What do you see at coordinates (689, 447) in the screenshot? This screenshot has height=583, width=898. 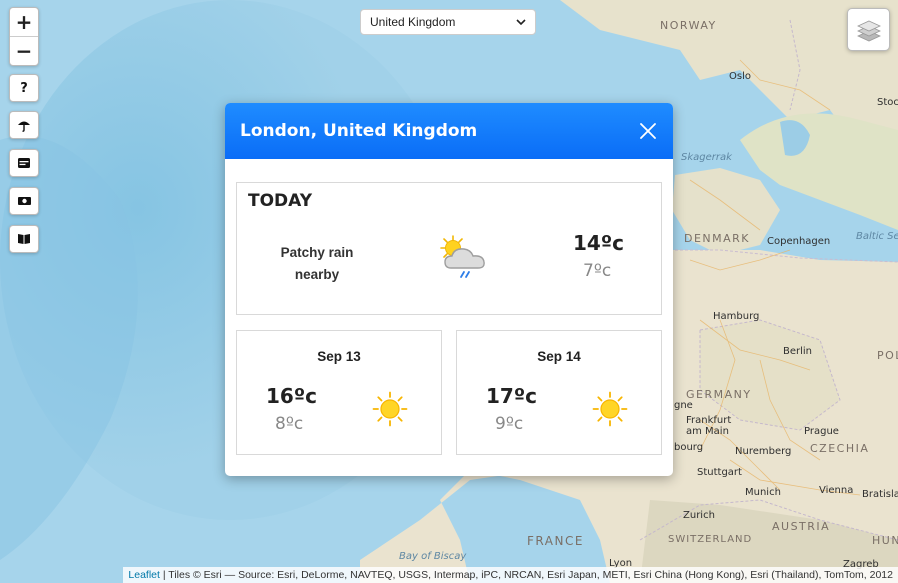 I see `map-label-ourg: bourg` at bounding box center [689, 447].